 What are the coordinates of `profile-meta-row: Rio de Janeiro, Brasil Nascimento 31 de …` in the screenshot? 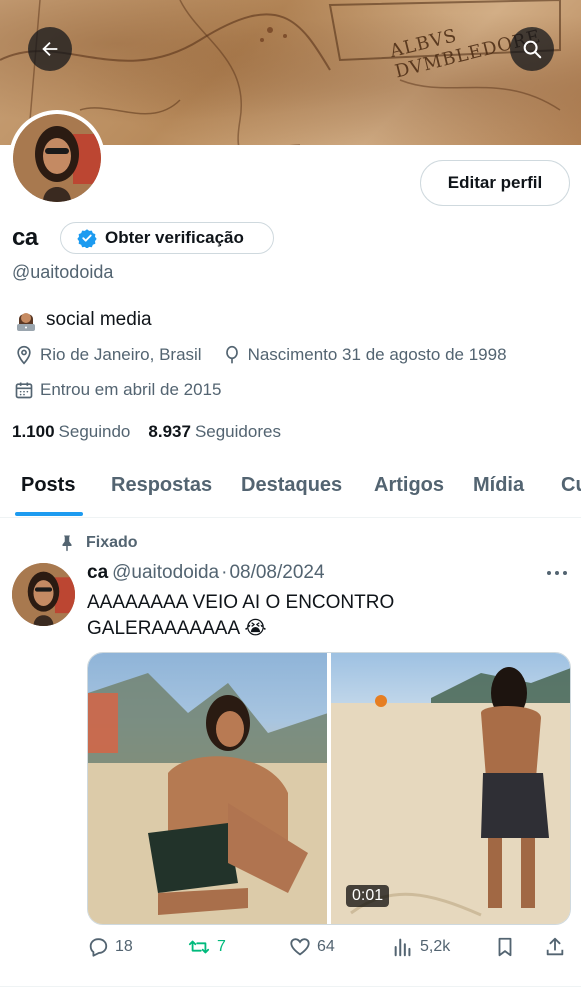 It's located at (267, 355).